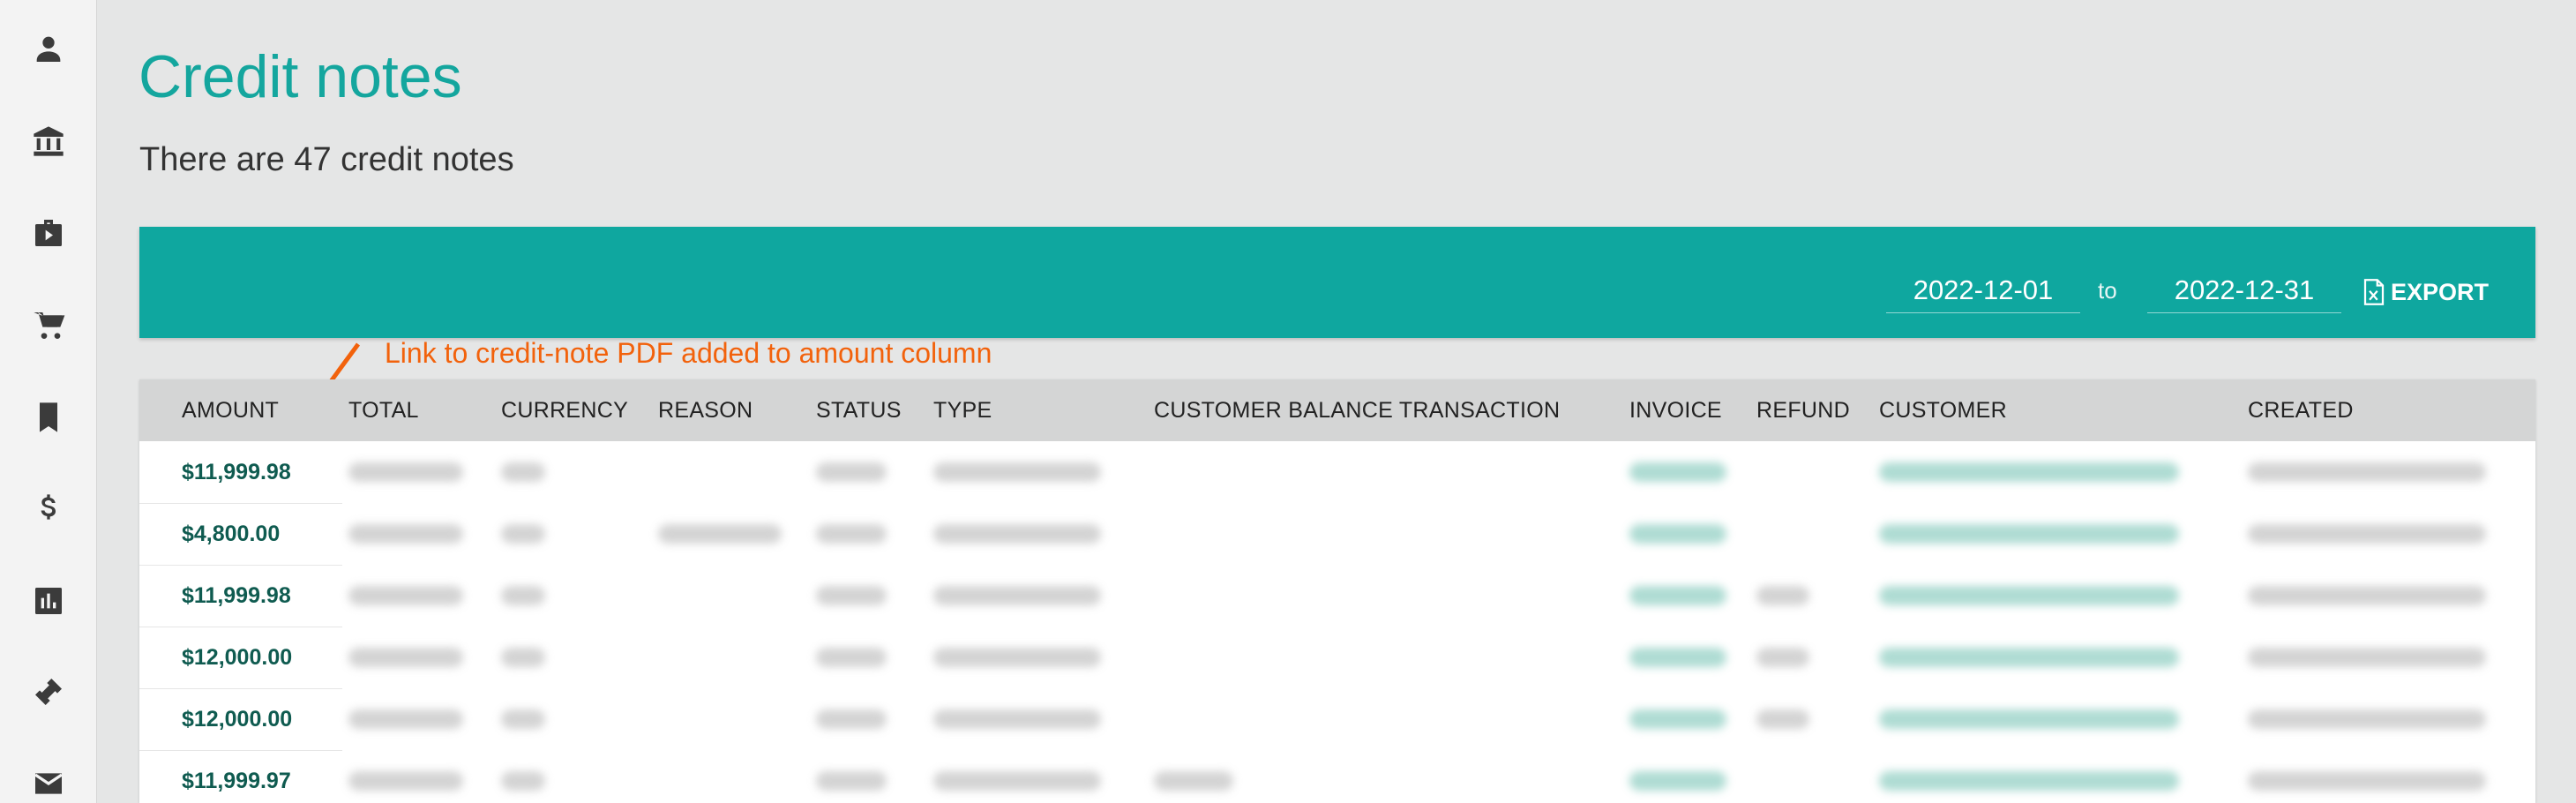  Describe the element at coordinates (1803, 410) in the screenshot. I see `column-header-refund: REFUND` at that location.